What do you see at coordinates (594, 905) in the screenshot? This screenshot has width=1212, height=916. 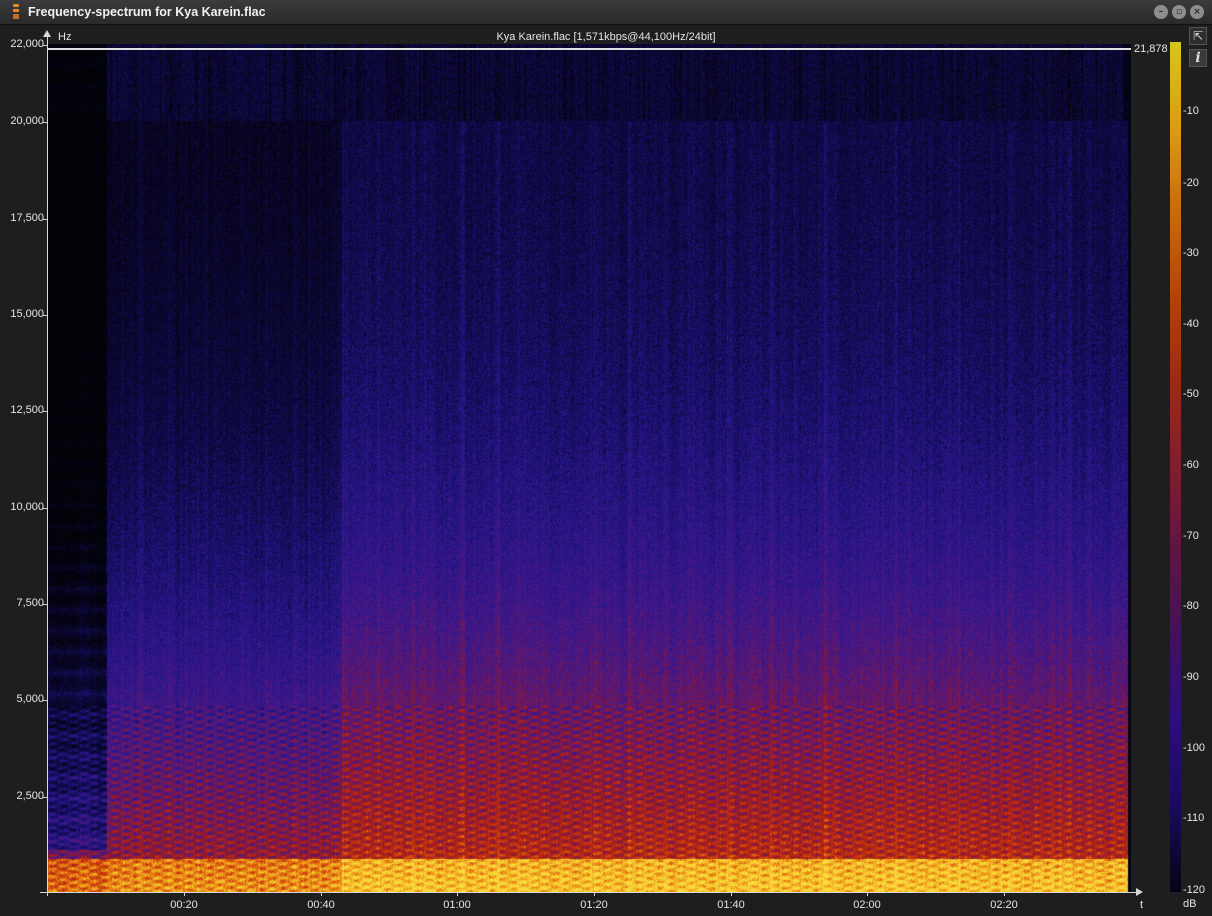 I see `x-tick-label: 01:20` at bounding box center [594, 905].